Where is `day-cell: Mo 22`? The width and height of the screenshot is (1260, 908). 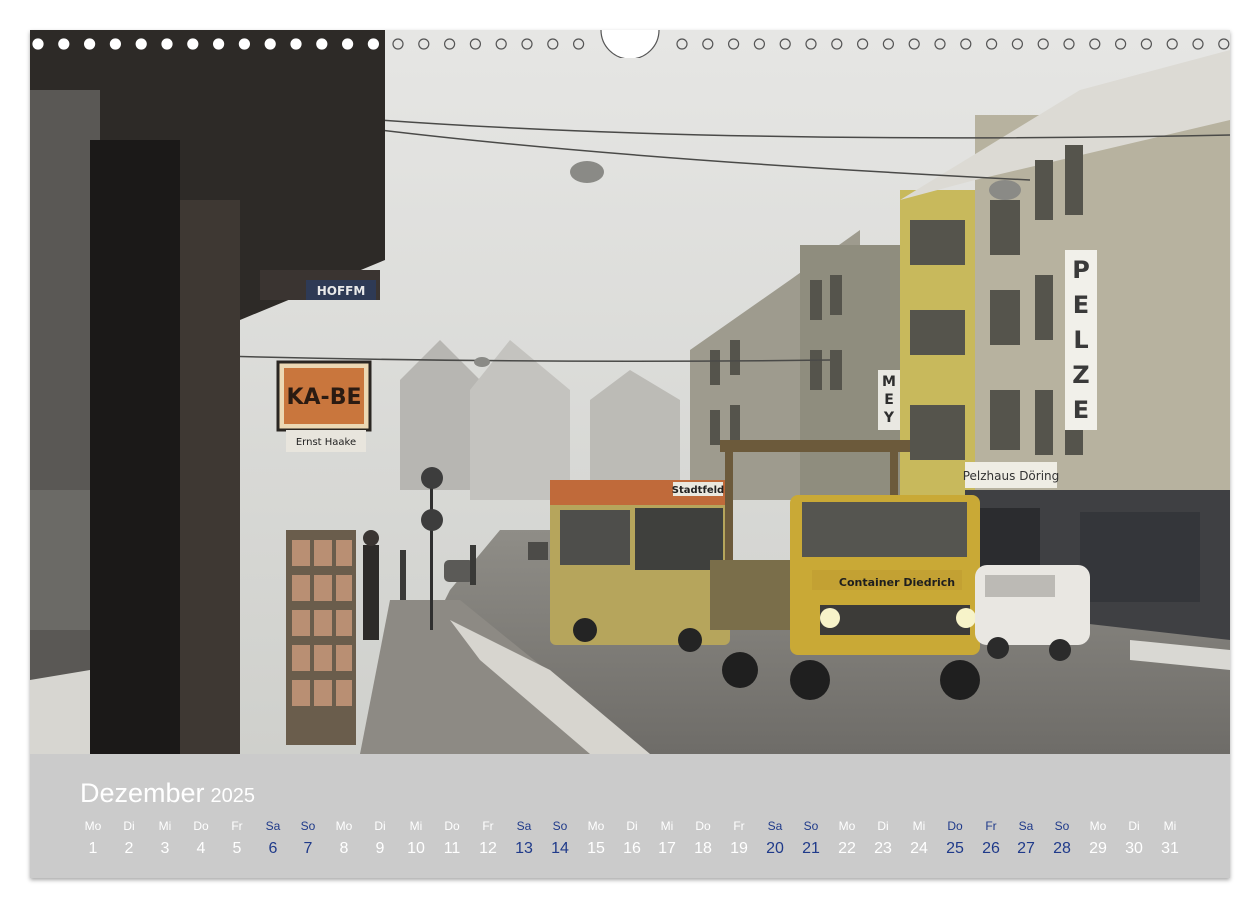
day-cell: Mo 22 is located at coordinates (847, 838).